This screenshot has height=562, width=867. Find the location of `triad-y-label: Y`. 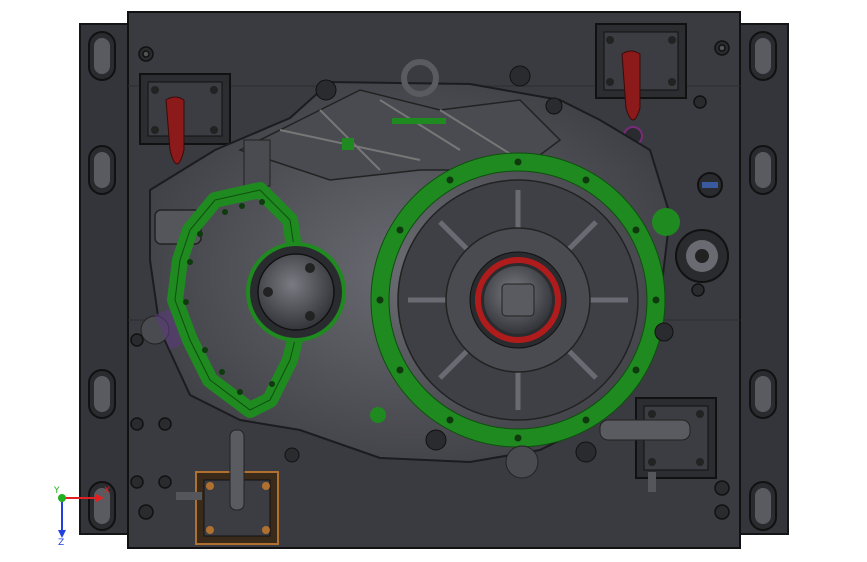

triad-y-label: Y is located at coordinates (57, 491).